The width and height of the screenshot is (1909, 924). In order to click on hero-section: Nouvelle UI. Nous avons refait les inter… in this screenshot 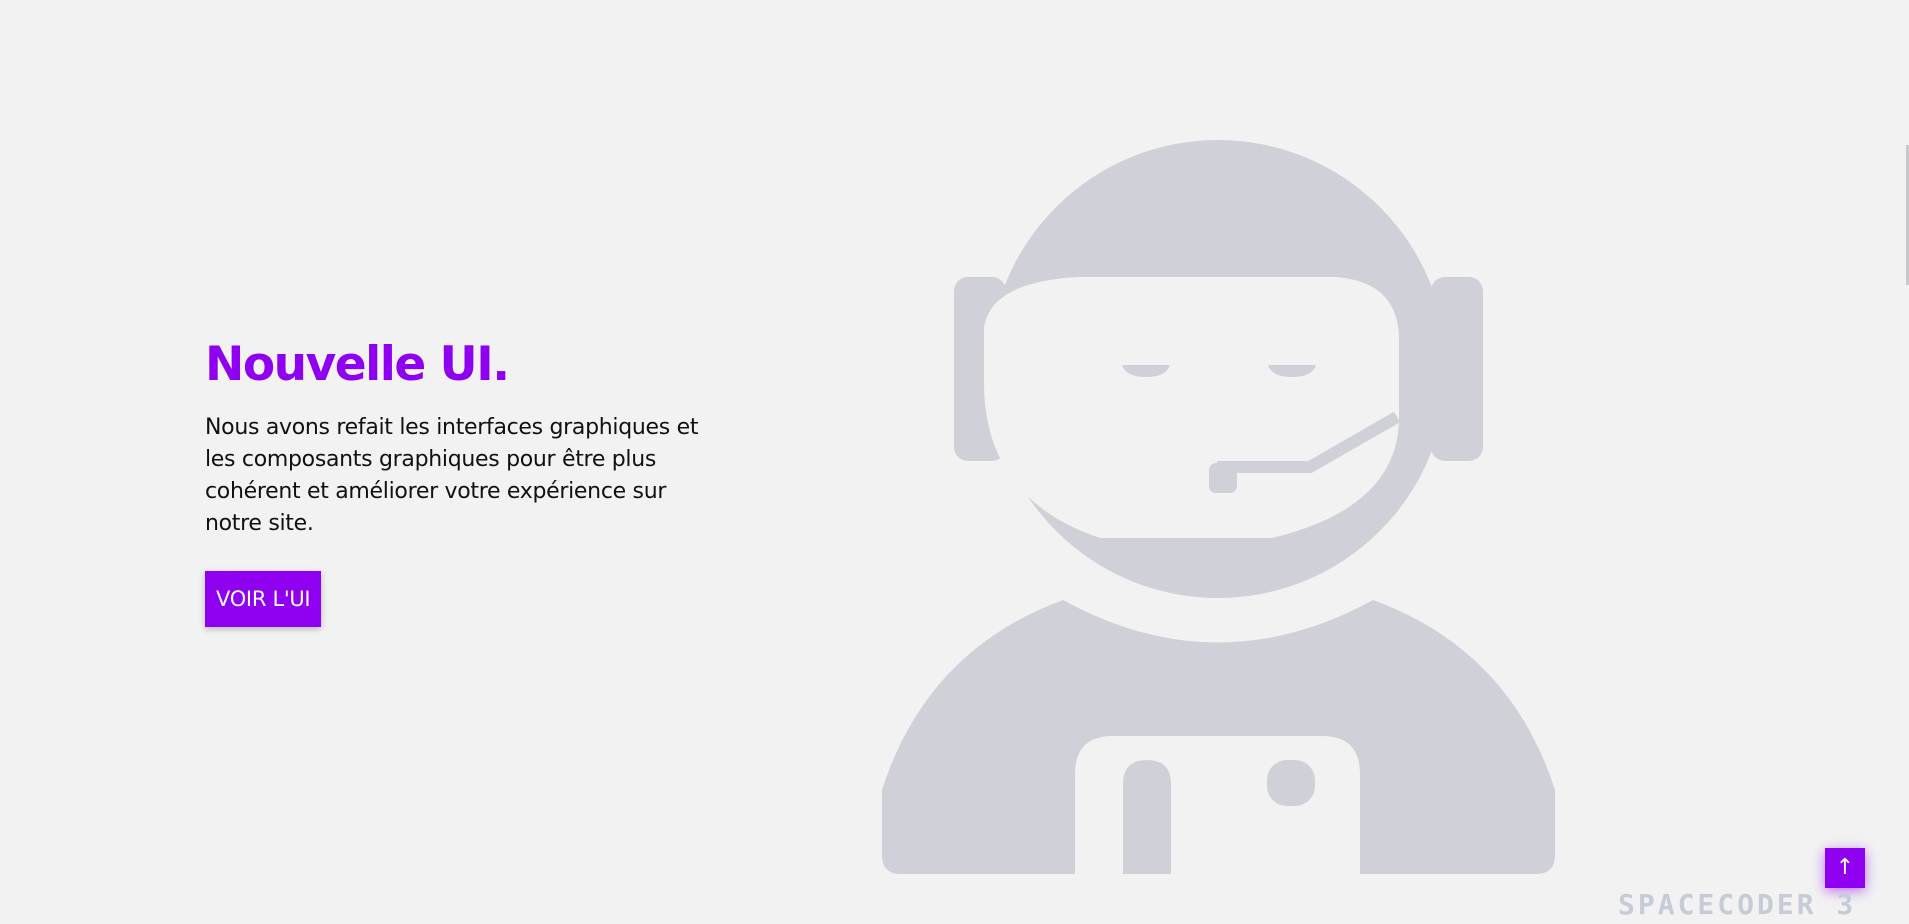, I will do `click(465, 481)`.